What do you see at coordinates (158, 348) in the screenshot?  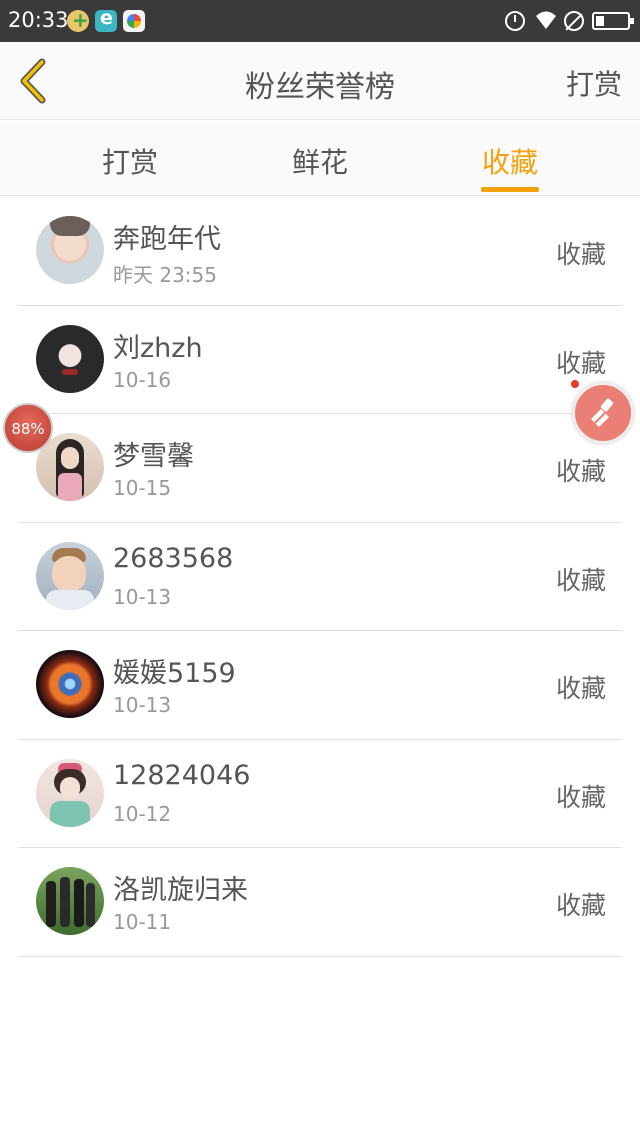 I see `fan-name: 刘zhzh` at bounding box center [158, 348].